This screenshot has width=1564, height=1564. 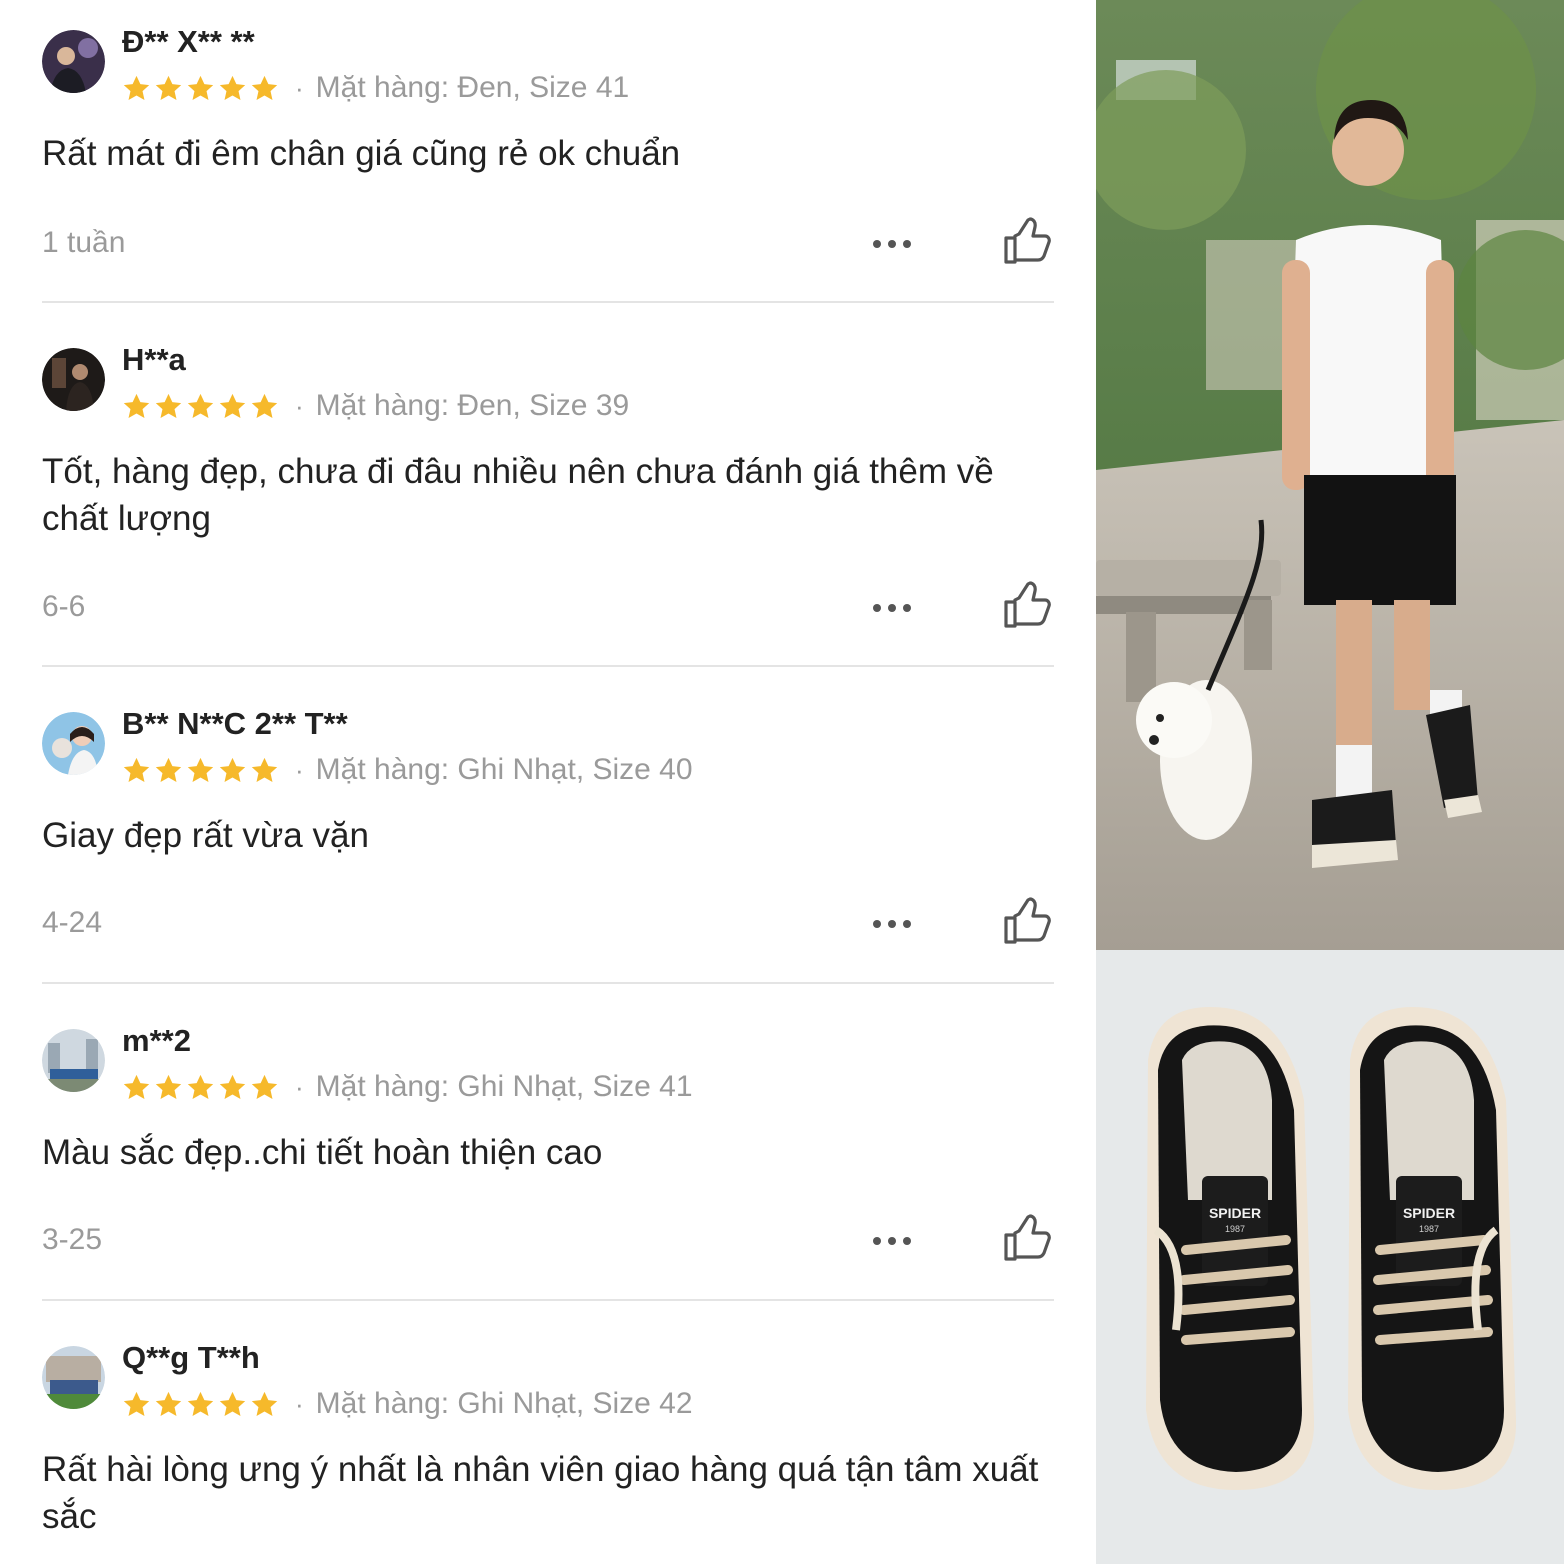 What do you see at coordinates (72, 1239) in the screenshot?
I see `review-date: 3-25` at bounding box center [72, 1239].